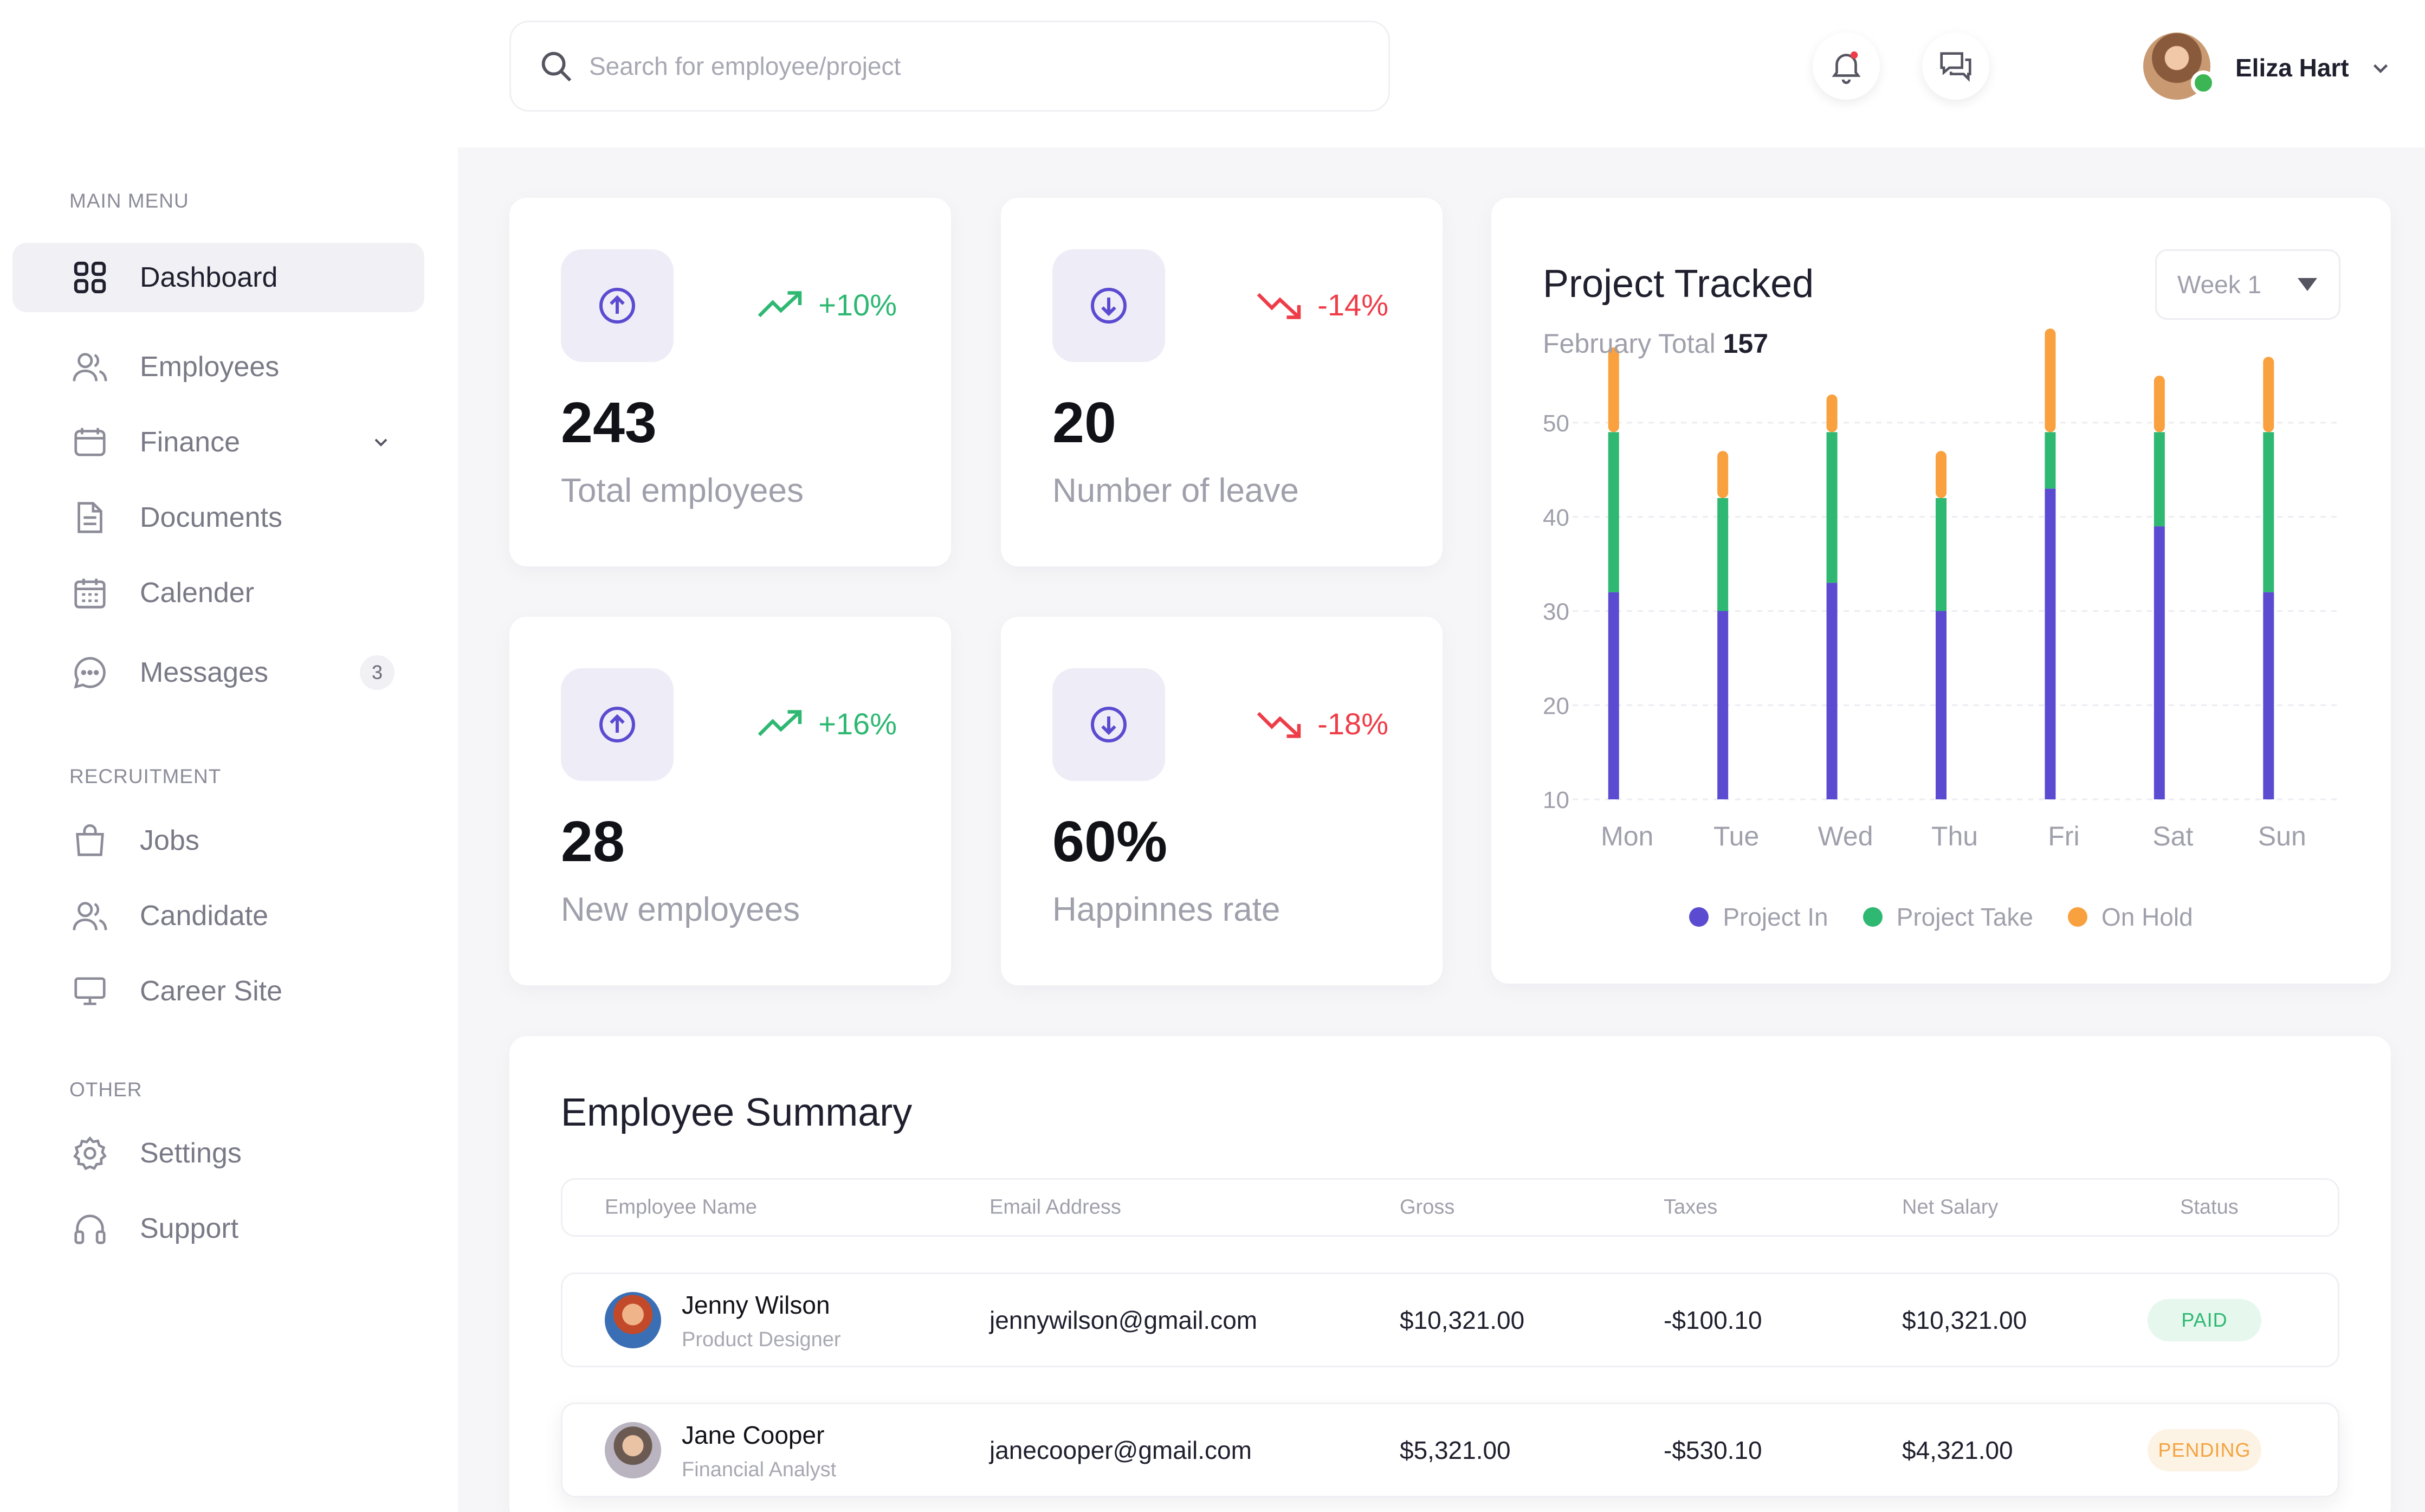 The image size is (2425, 1512). I want to click on status-badge: PAID, so click(2205, 1320).